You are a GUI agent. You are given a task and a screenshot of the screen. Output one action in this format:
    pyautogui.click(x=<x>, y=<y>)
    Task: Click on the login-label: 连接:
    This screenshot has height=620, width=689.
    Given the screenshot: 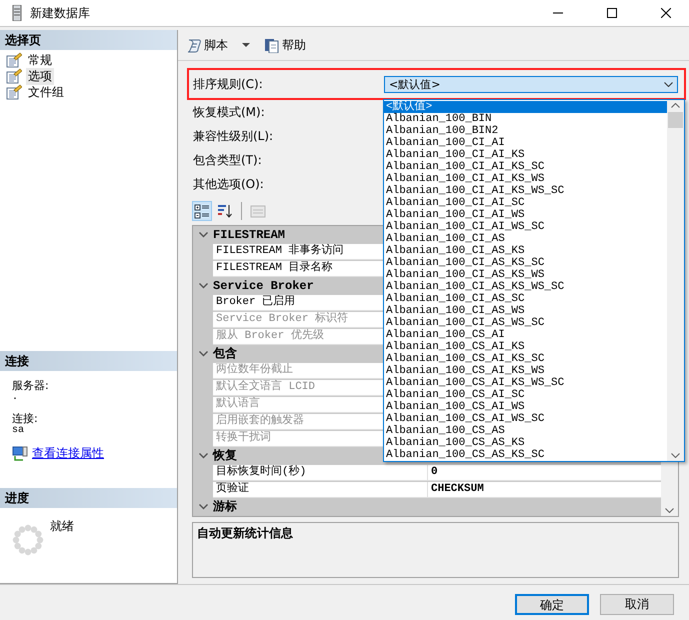 What is the action you would take?
    pyautogui.click(x=25, y=418)
    